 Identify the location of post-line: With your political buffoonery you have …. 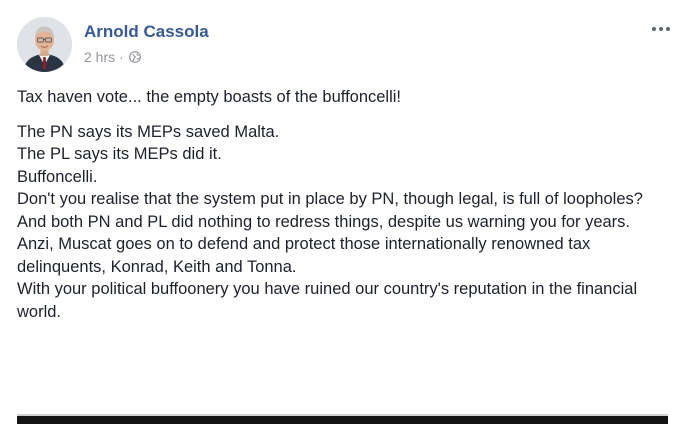
(327, 300).